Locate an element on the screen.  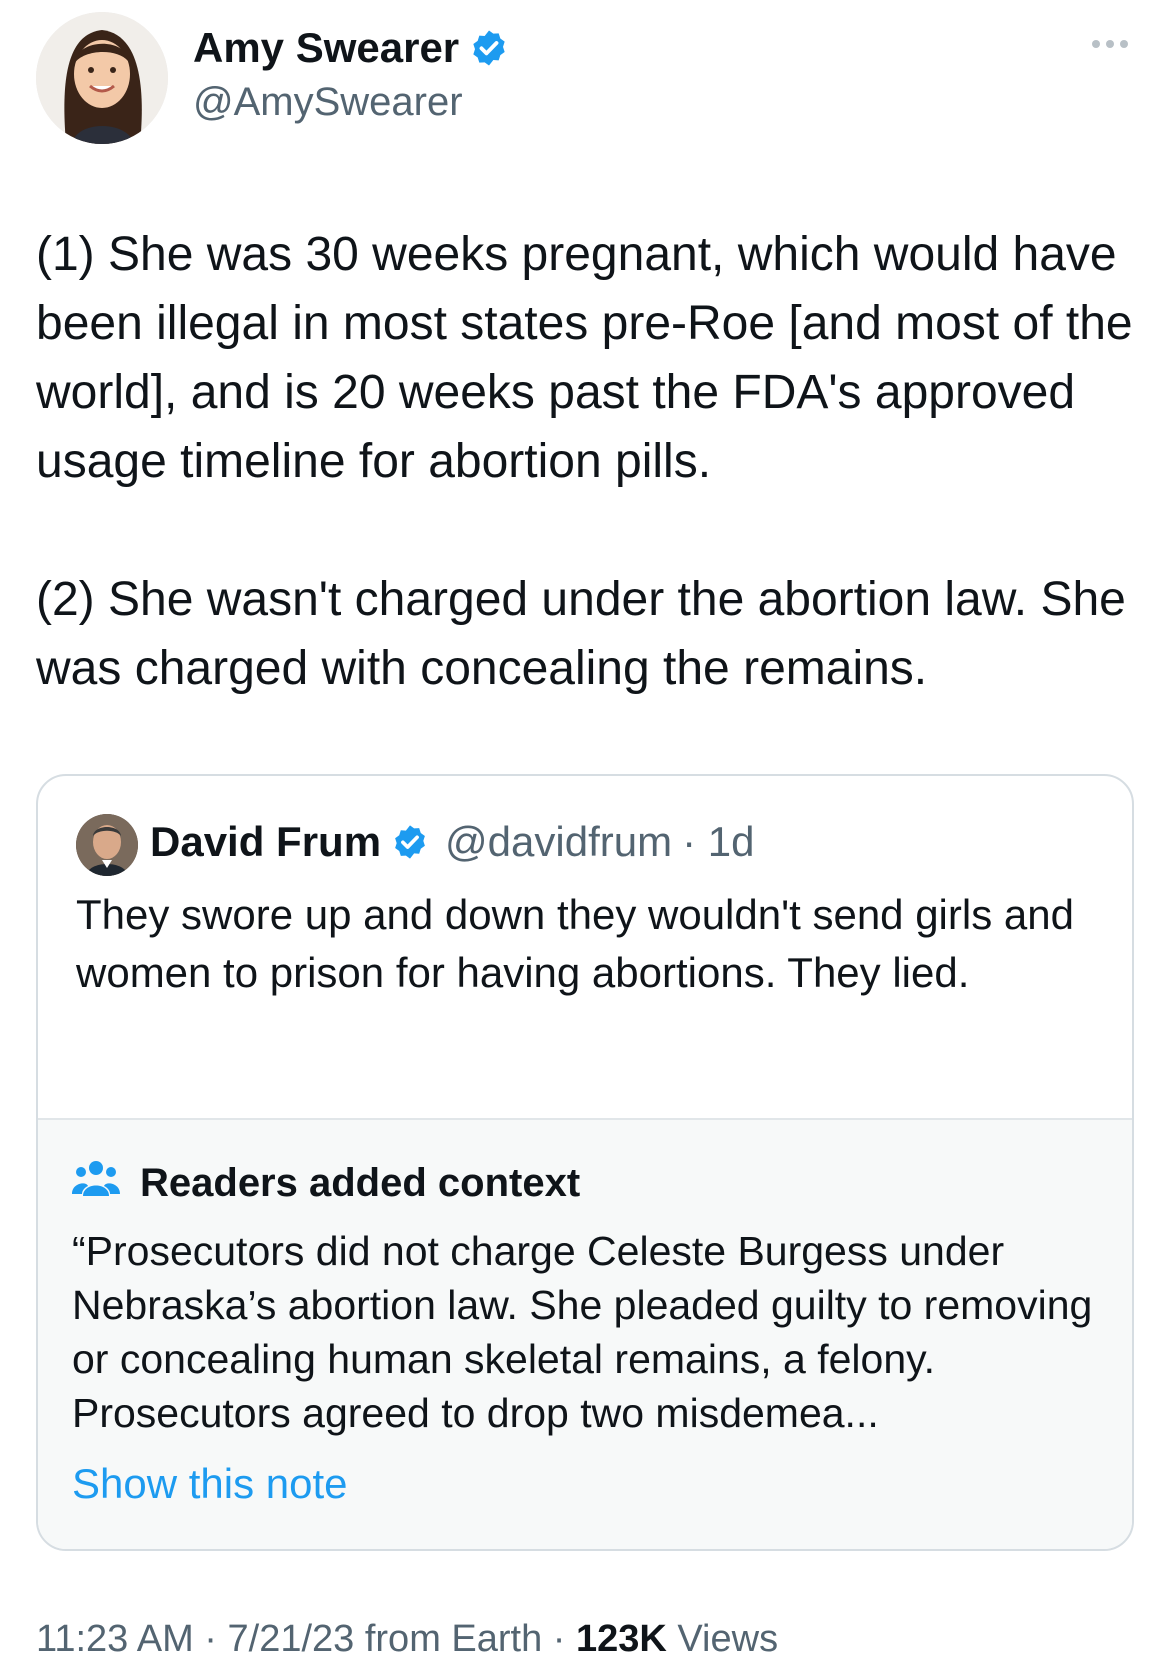
quoted-author-name: David Frum is located at coordinates (265, 842).